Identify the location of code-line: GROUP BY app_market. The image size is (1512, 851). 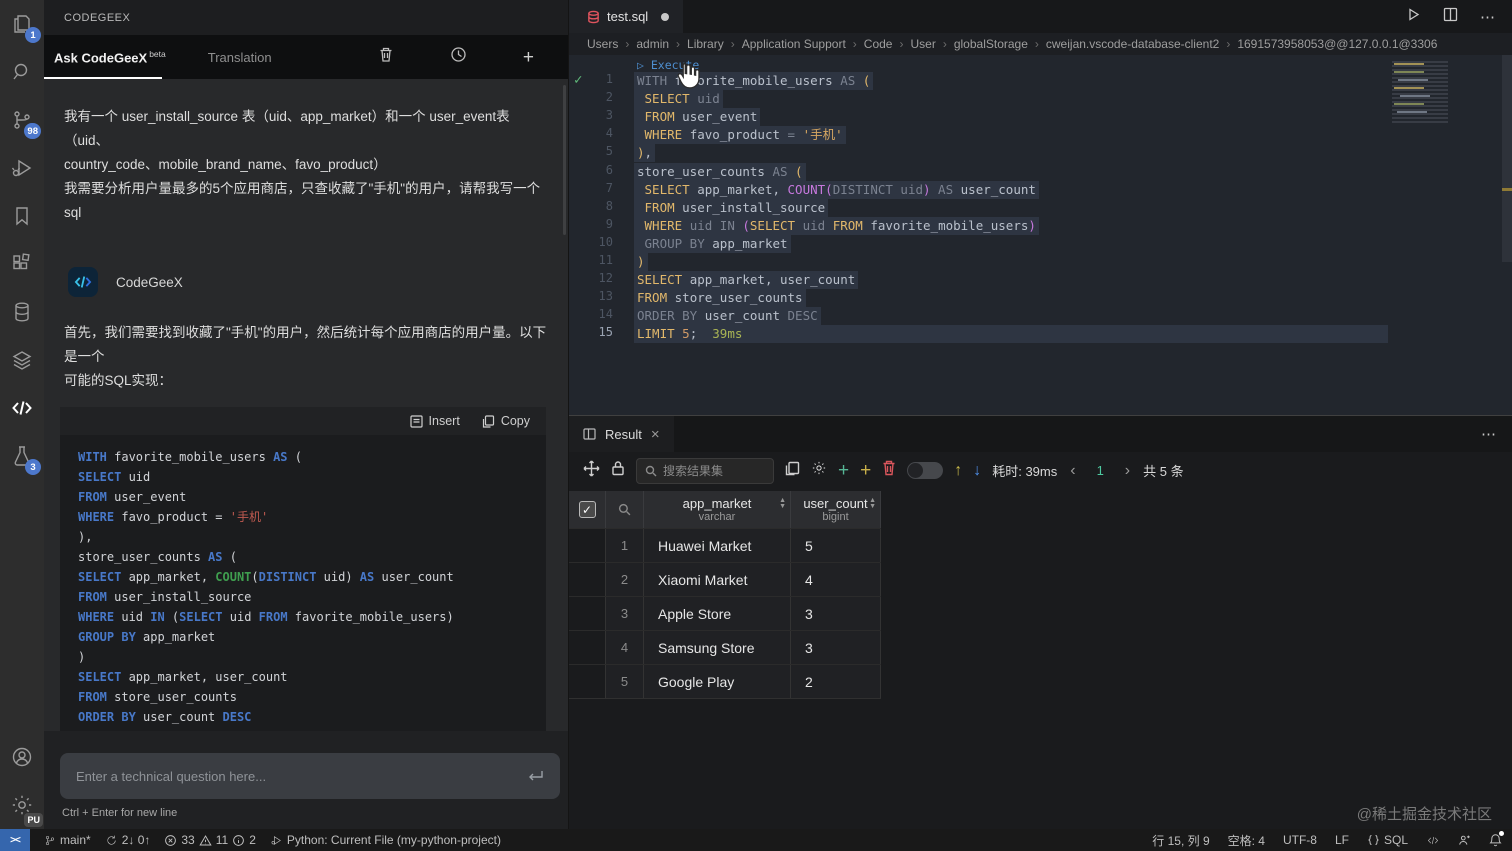
(712, 243).